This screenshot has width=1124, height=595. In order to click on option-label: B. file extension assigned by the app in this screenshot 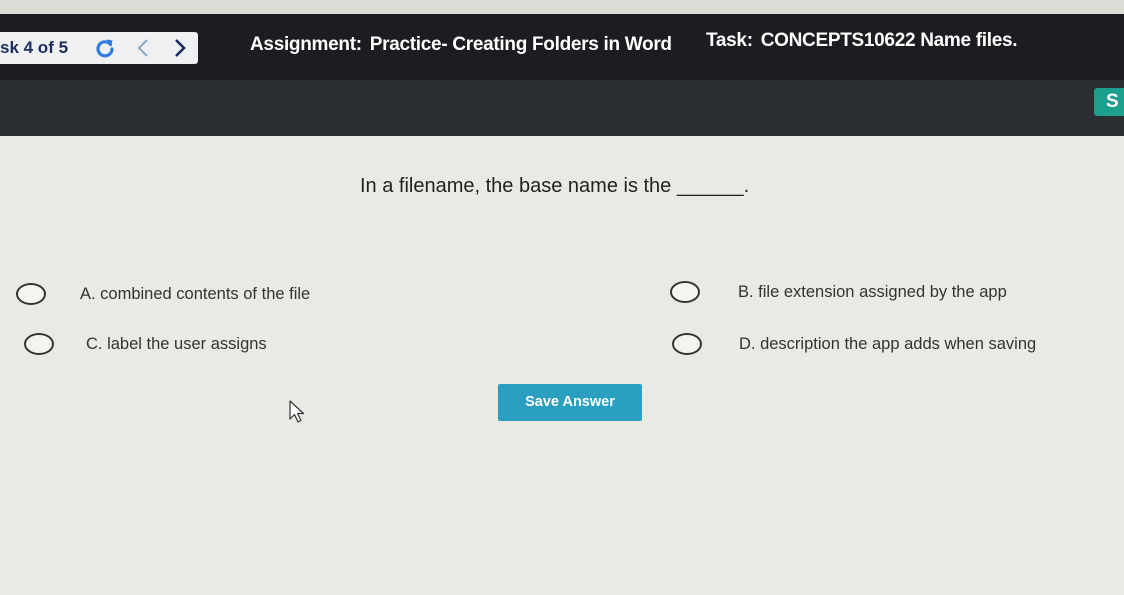, I will do `click(872, 291)`.